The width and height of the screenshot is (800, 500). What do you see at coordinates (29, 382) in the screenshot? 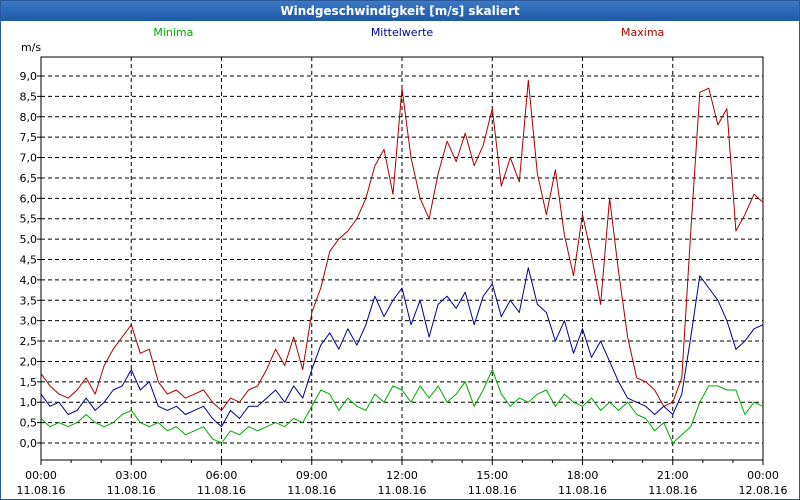
I see `y-tick-label: 1,5` at bounding box center [29, 382].